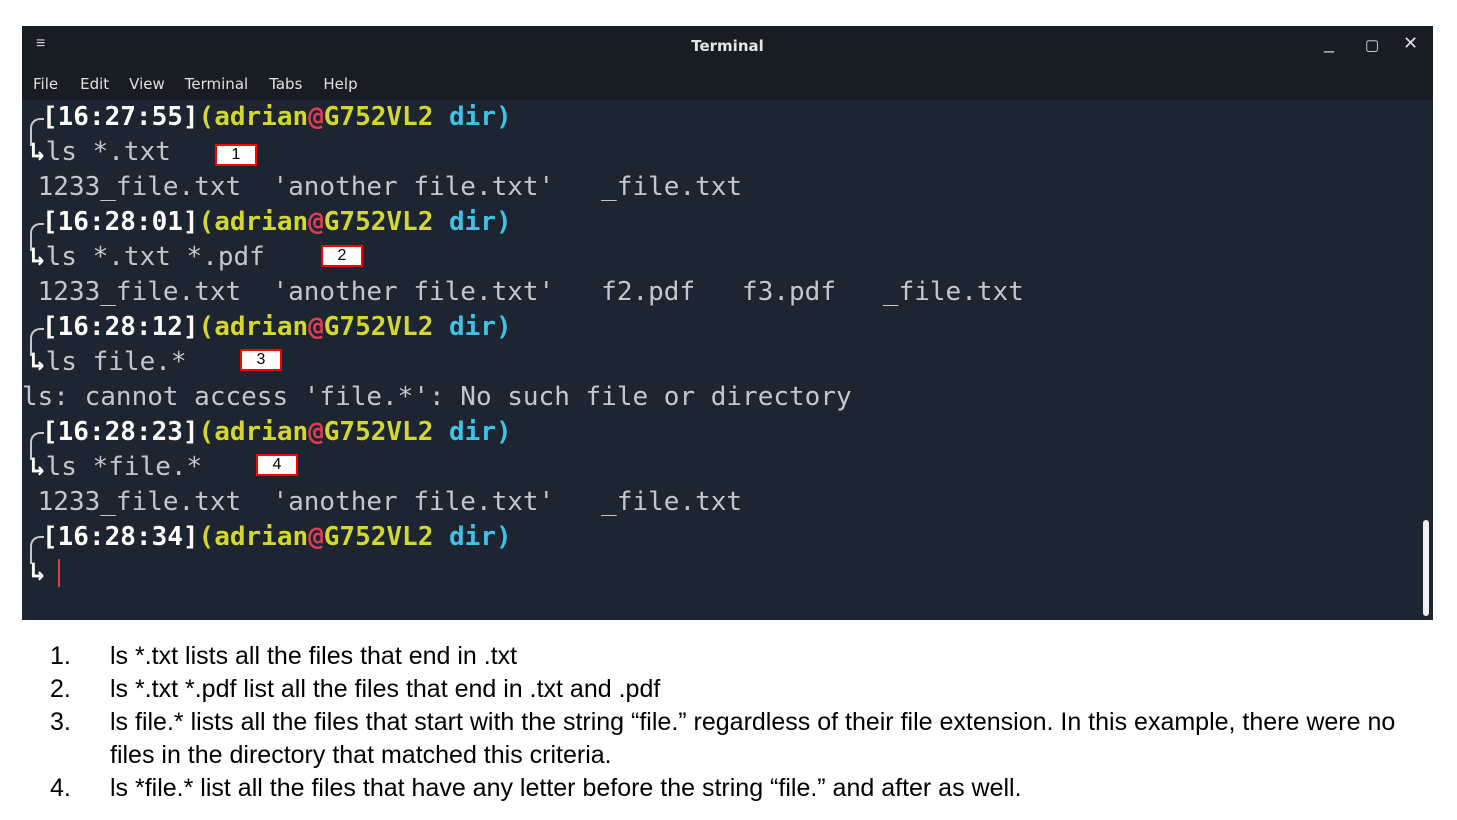 This screenshot has width=1457, height=820. What do you see at coordinates (38, 572) in the screenshot?
I see `command-line: ↳` at bounding box center [38, 572].